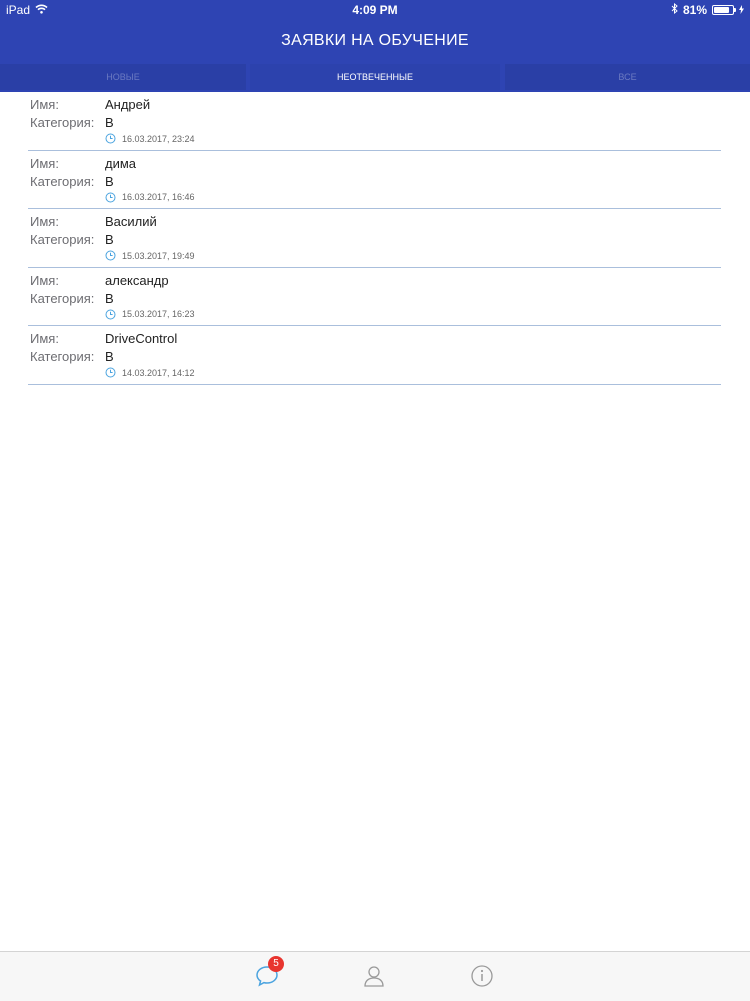  Describe the element at coordinates (137, 280) in the screenshot. I see `name-value: александр` at that location.